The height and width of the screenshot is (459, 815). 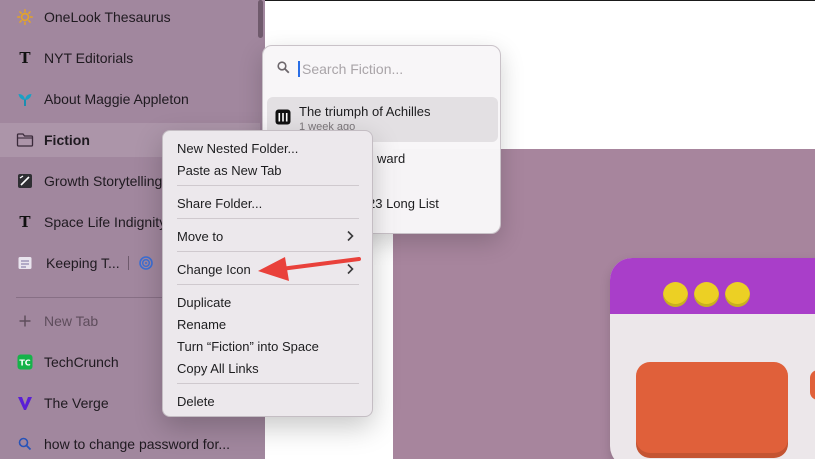 I want to click on menu-item-label: Rename, so click(x=202, y=324).